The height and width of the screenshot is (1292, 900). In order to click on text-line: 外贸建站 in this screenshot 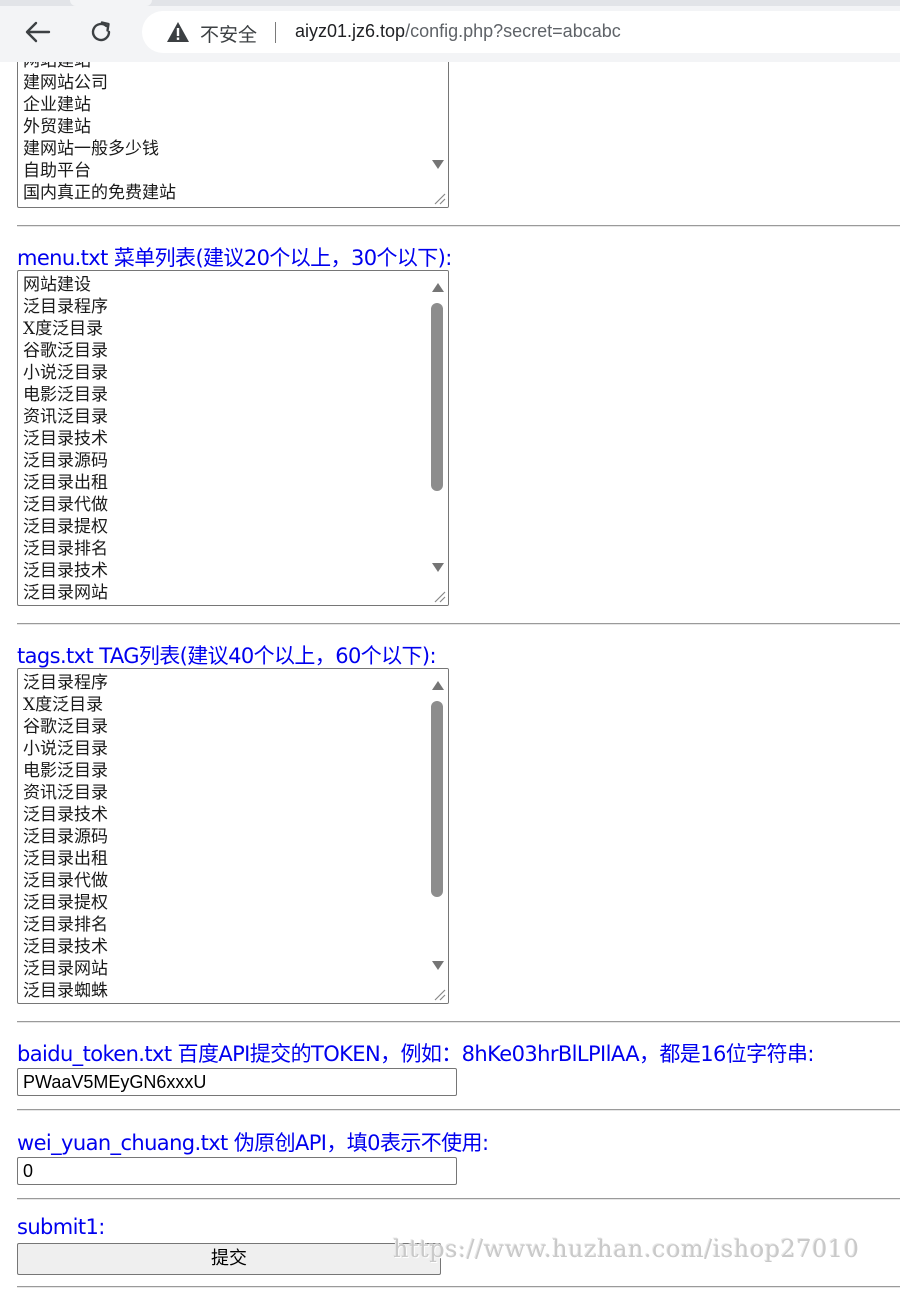, I will do `click(57, 127)`.